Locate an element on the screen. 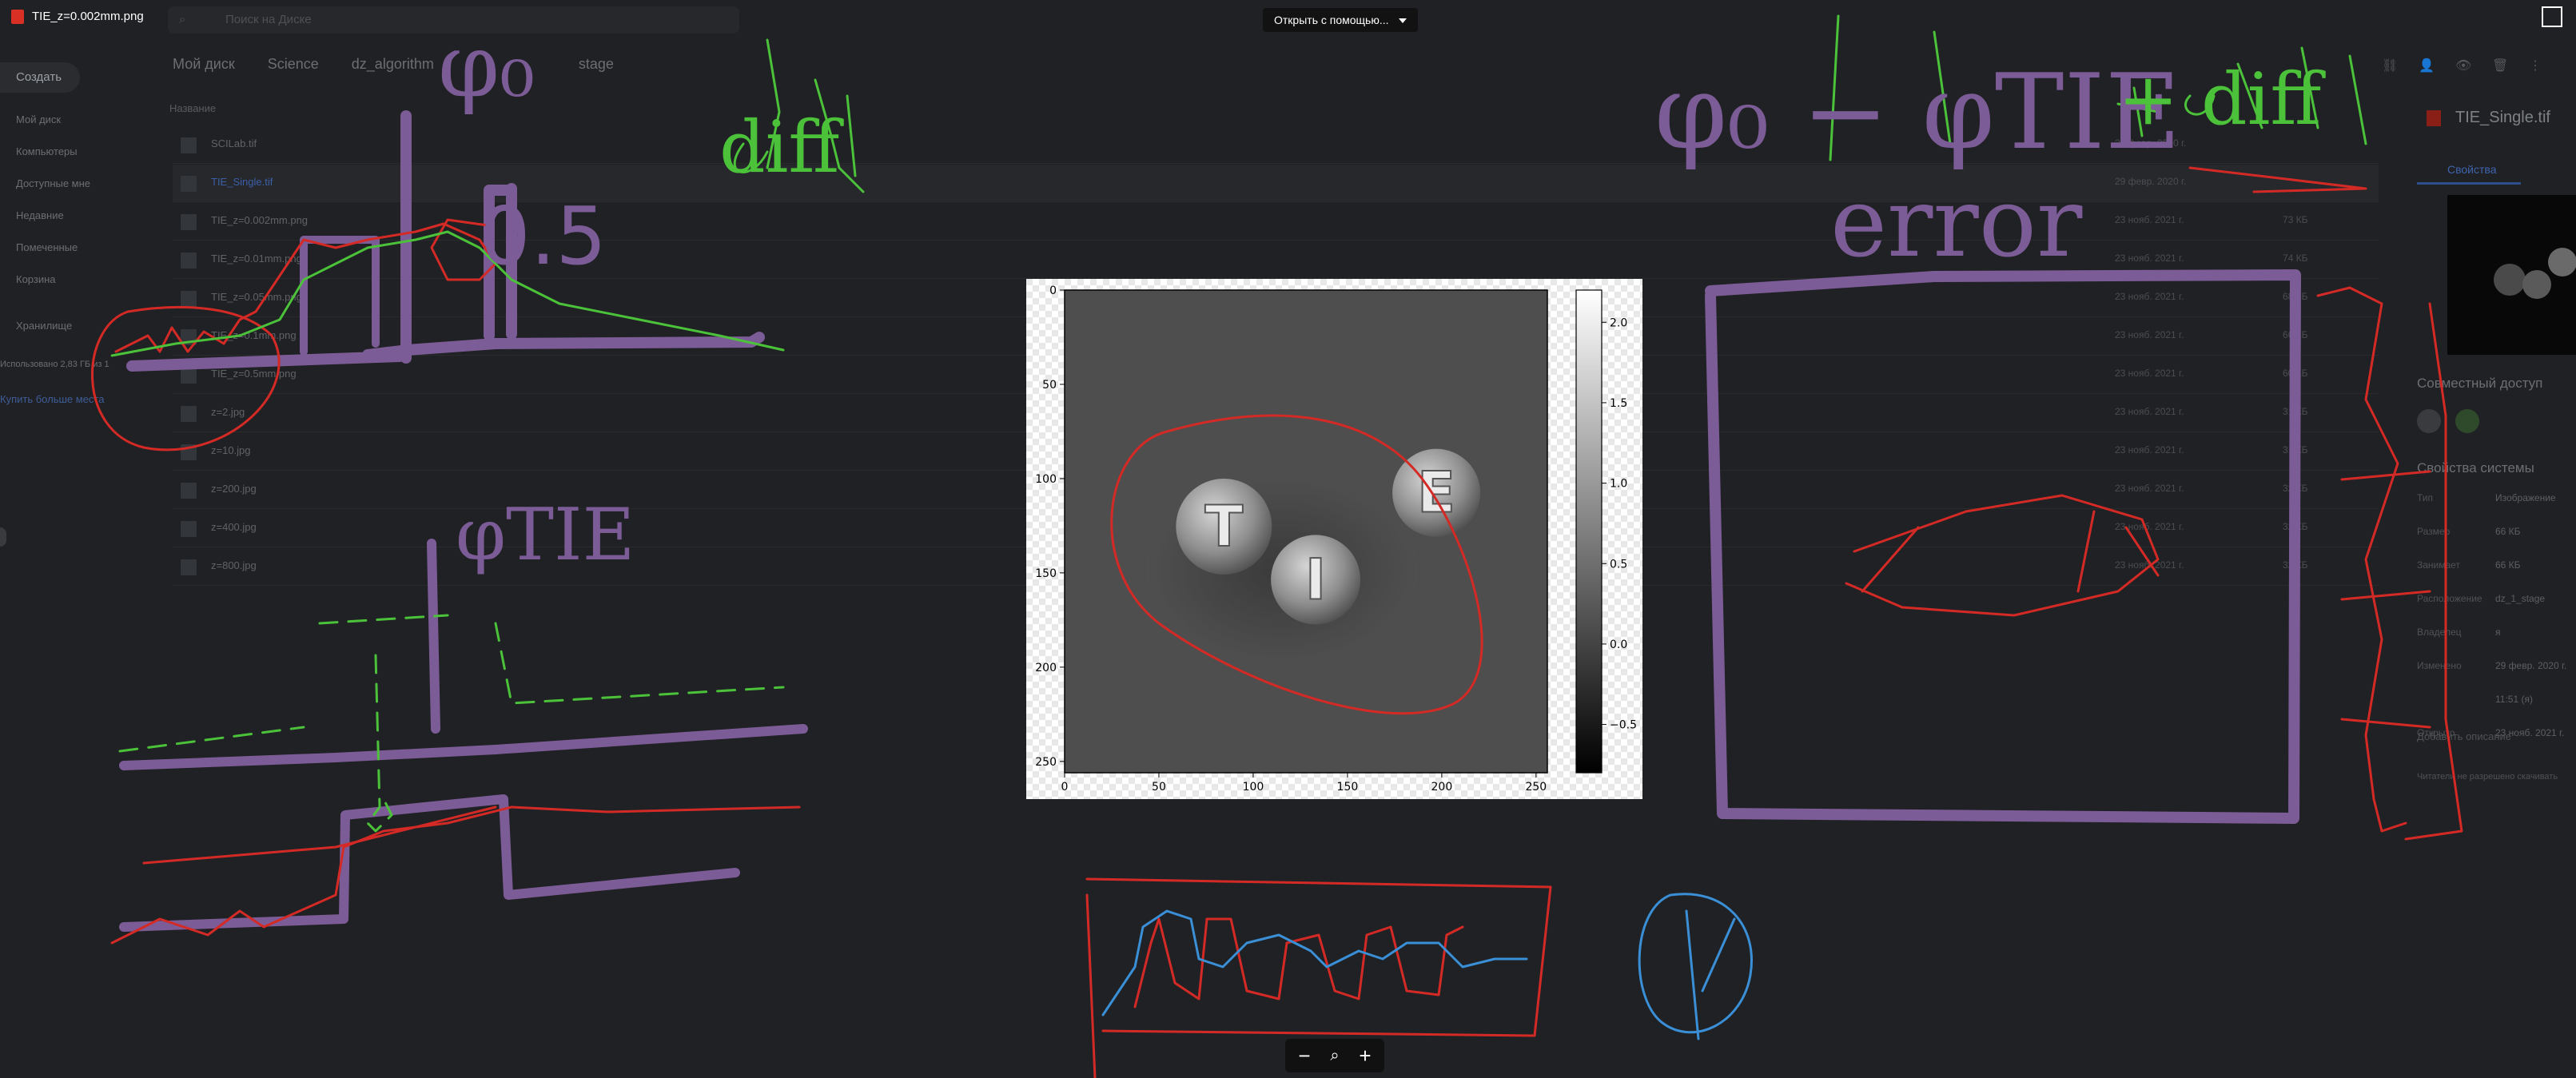 The width and height of the screenshot is (2576, 1078). zoom-in-button: + is located at coordinates (1365, 1056).